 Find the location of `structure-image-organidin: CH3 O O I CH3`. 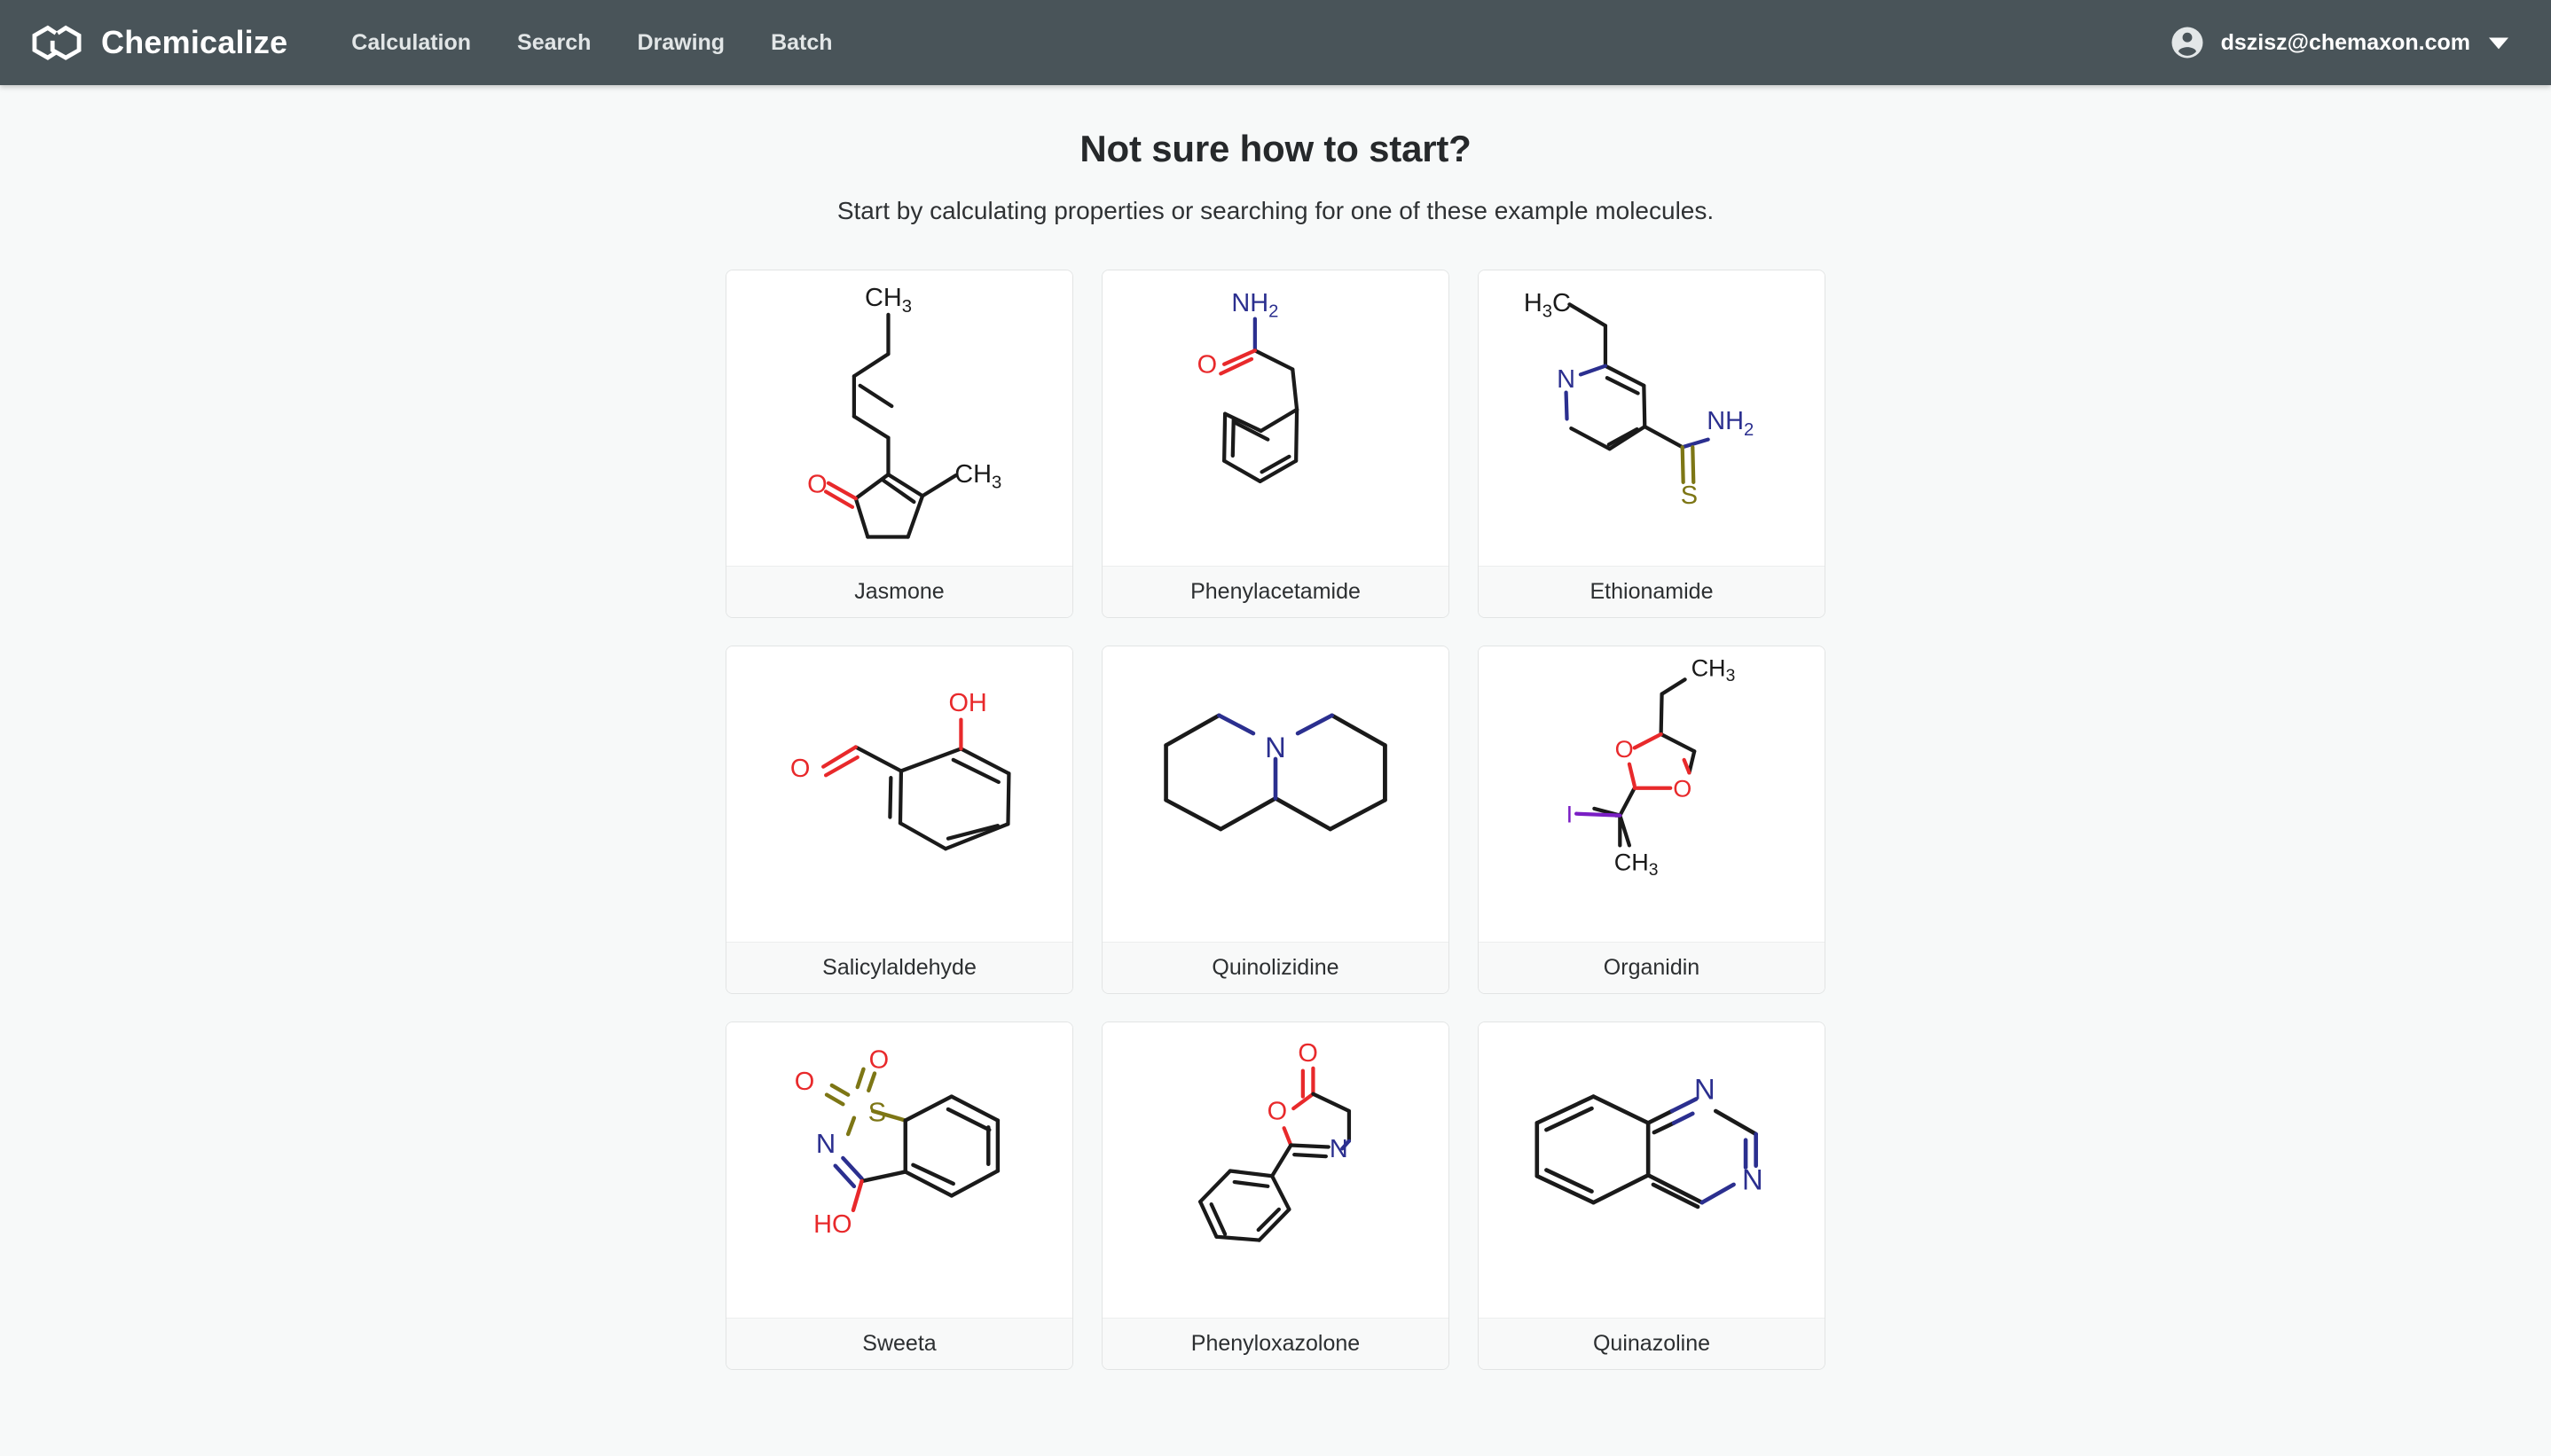

structure-image-organidin: CH3 O O I CH3 is located at coordinates (1652, 794).